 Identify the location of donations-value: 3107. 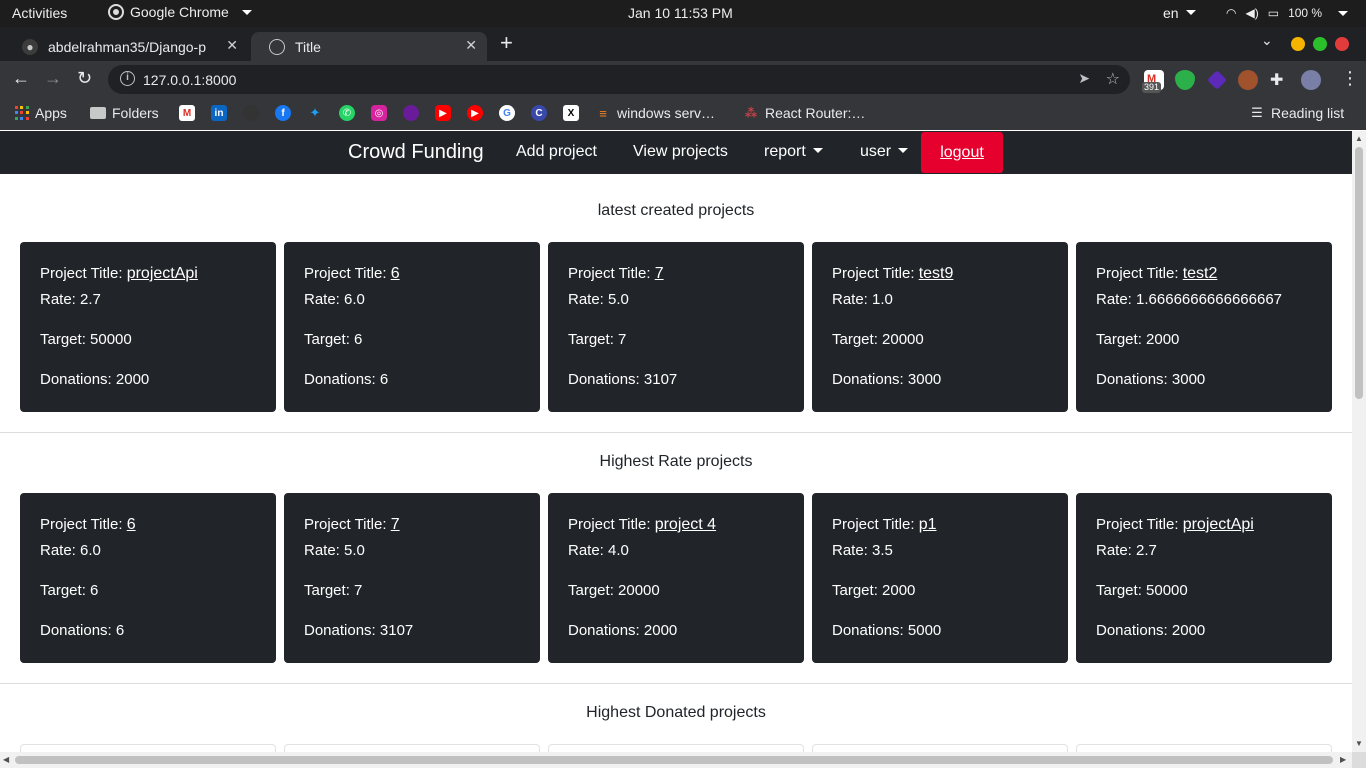
(396, 630).